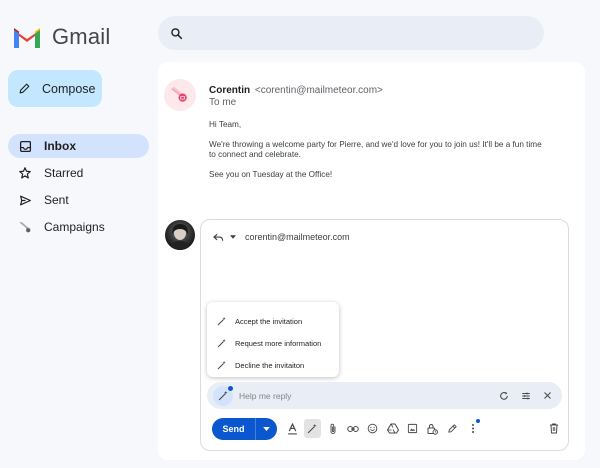 Image resolution: width=600 pixels, height=468 pixels. I want to click on reply-header: corentin@mailmeteor.com, so click(281, 237).